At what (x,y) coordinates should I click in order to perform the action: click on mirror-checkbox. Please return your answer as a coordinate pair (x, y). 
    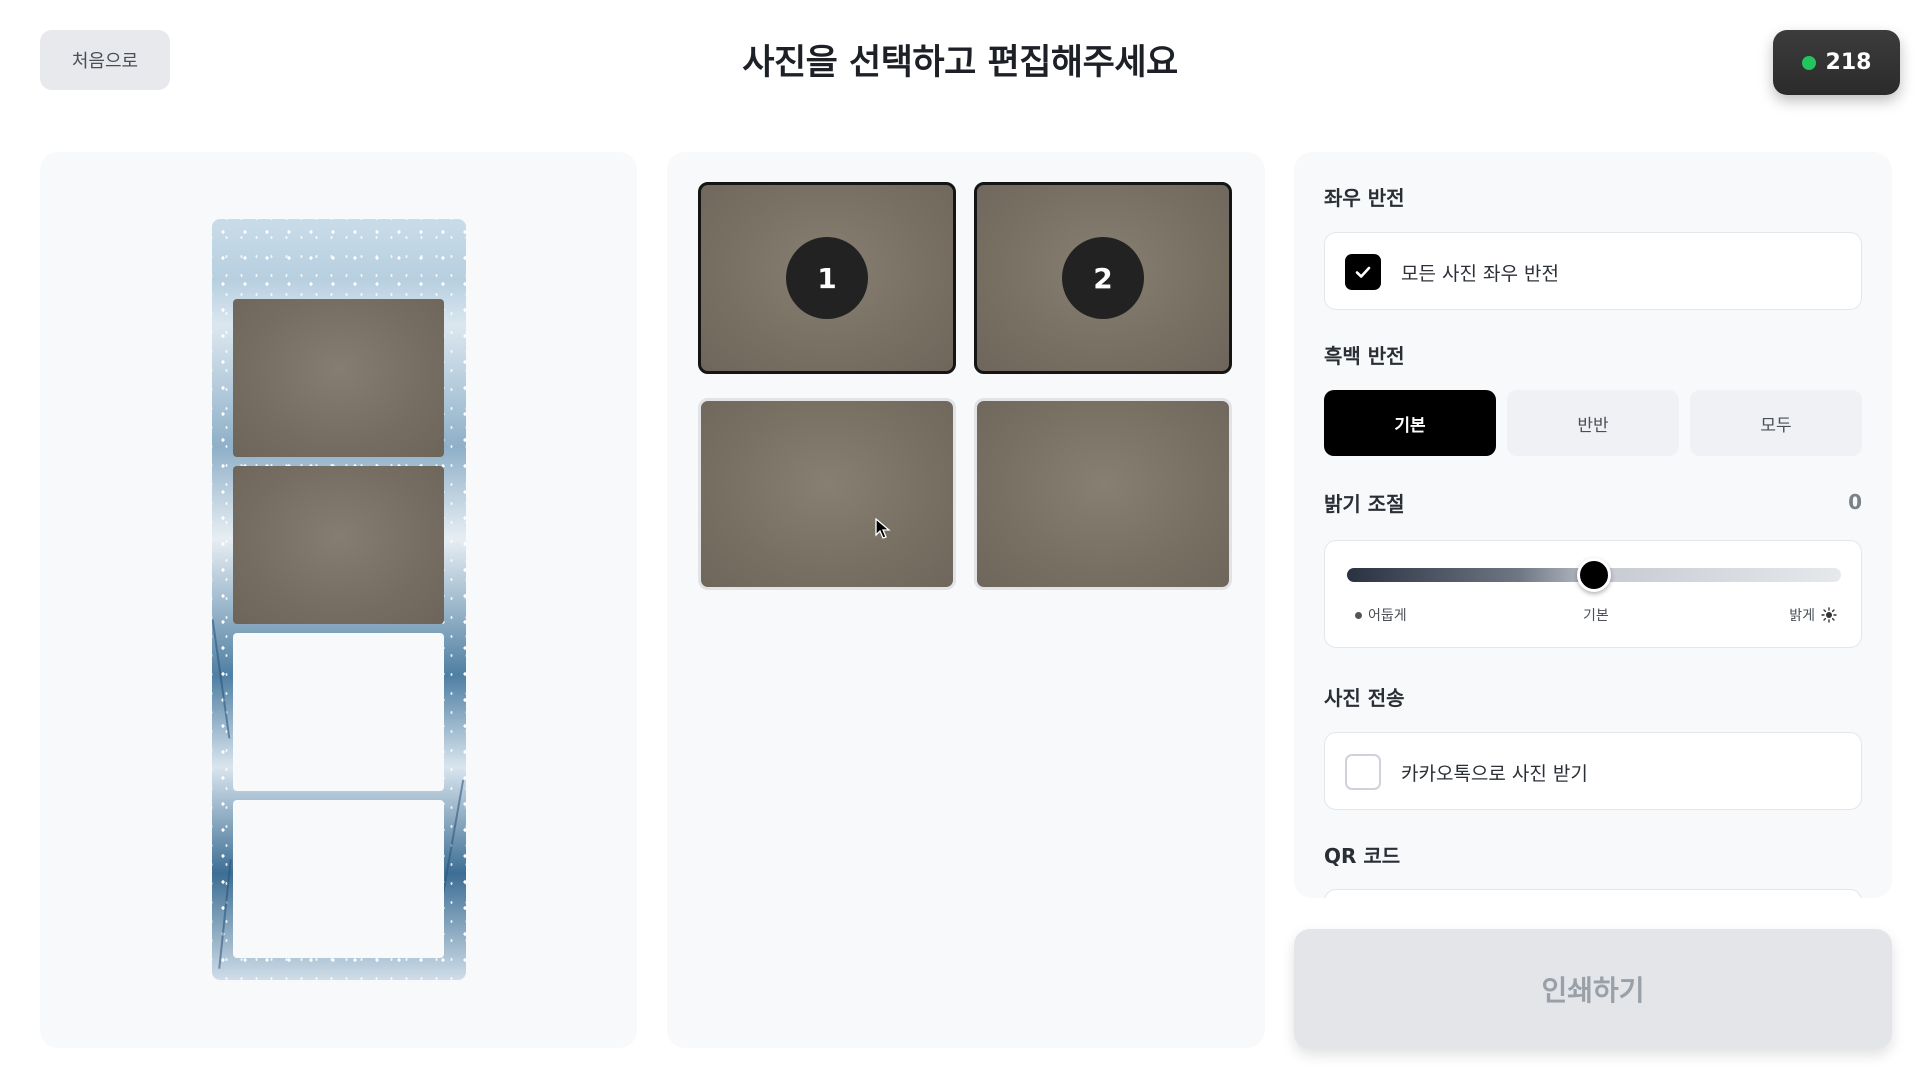
    Looking at the image, I should click on (1363, 272).